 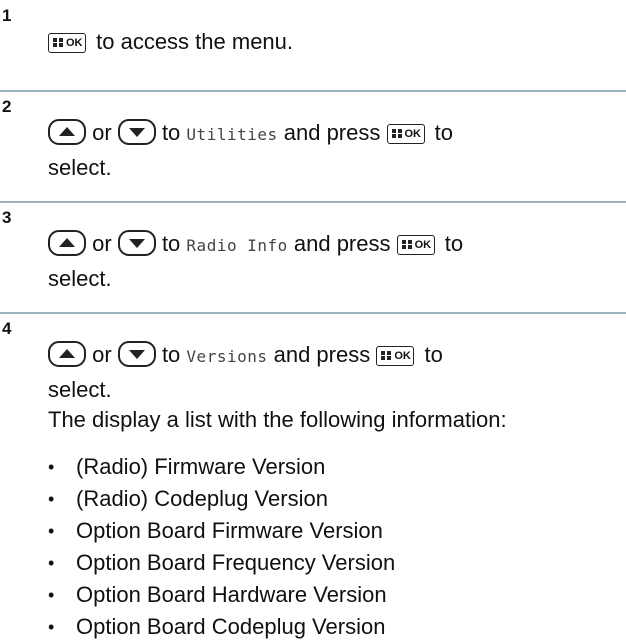 I want to click on list-item: Option Board Firmware Version, so click(x=221, y=531).